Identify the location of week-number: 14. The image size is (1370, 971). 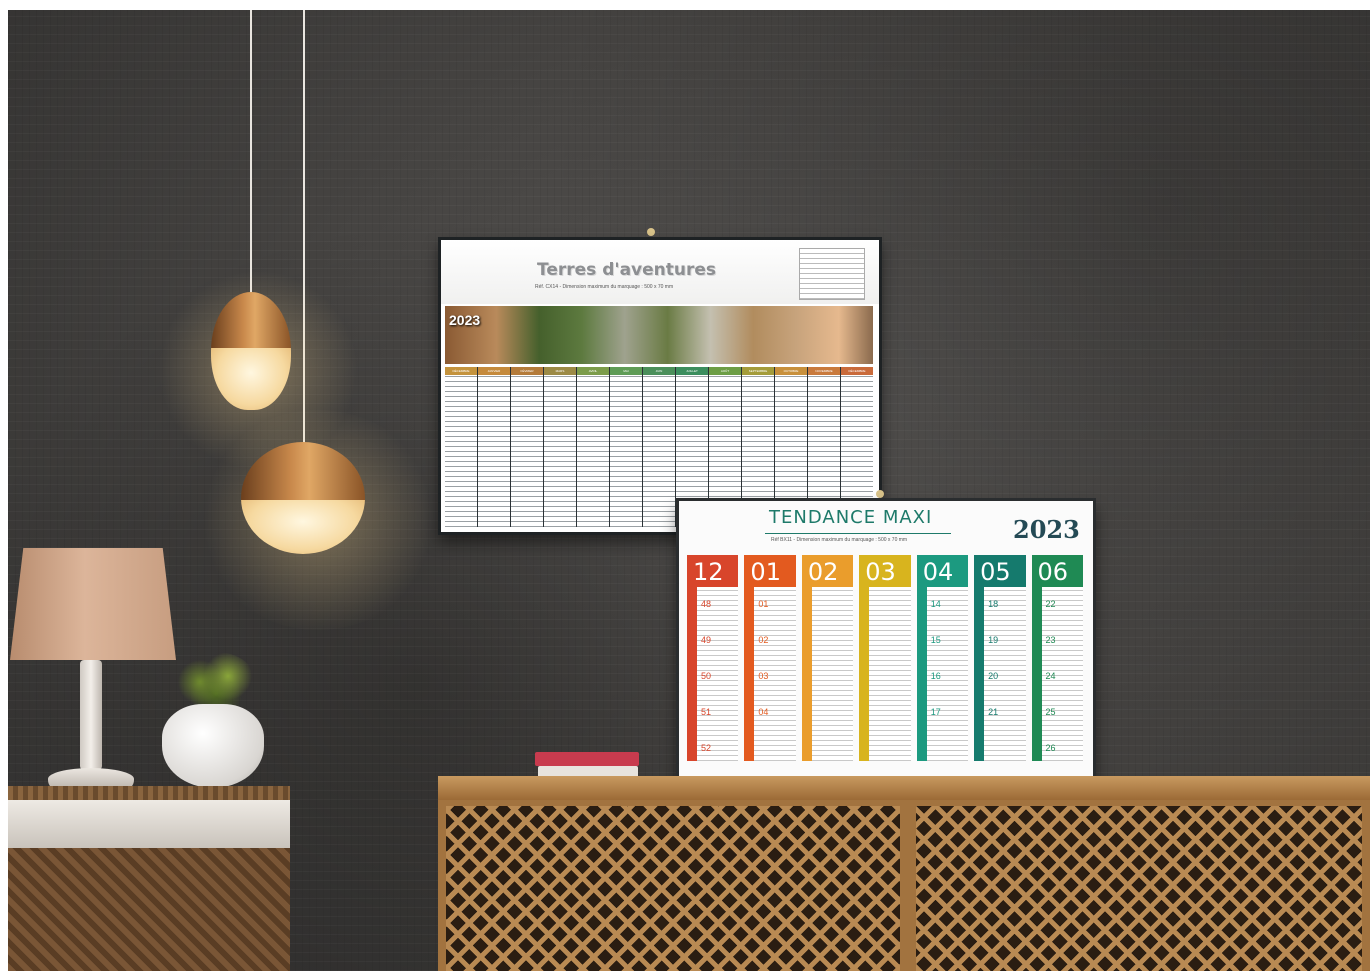
(935, 604).